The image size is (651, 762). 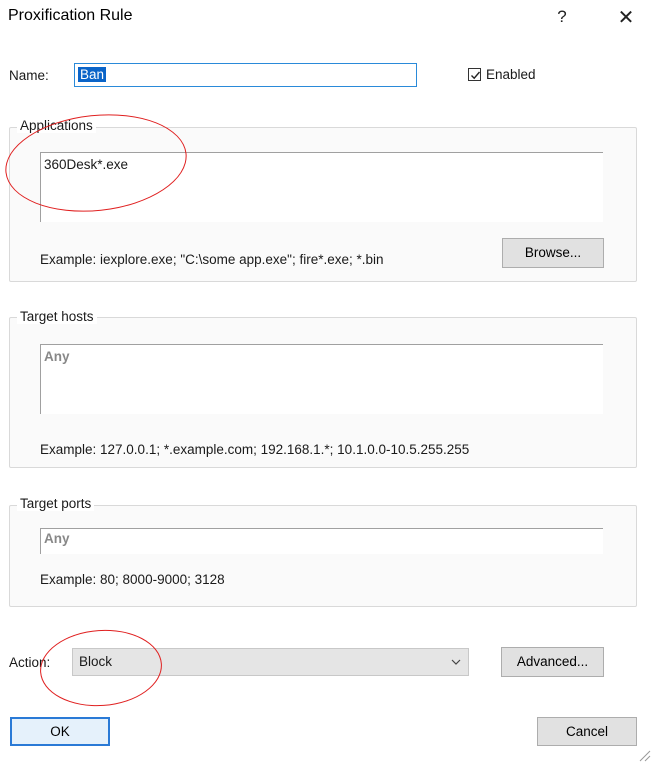 I want to click on name-label: Name:, so click(x=29, y=75).